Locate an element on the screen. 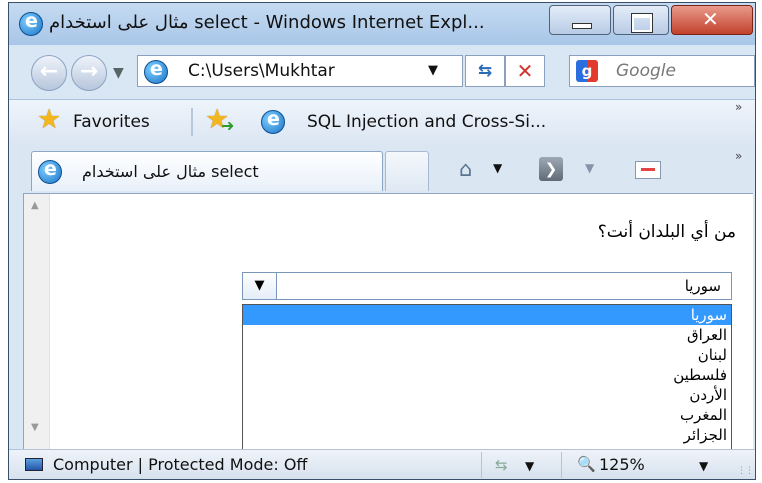 This screenshot has width=762, height=483. vertical-scrollbar: ▲ ▼ is located at coordinates (37, 321).